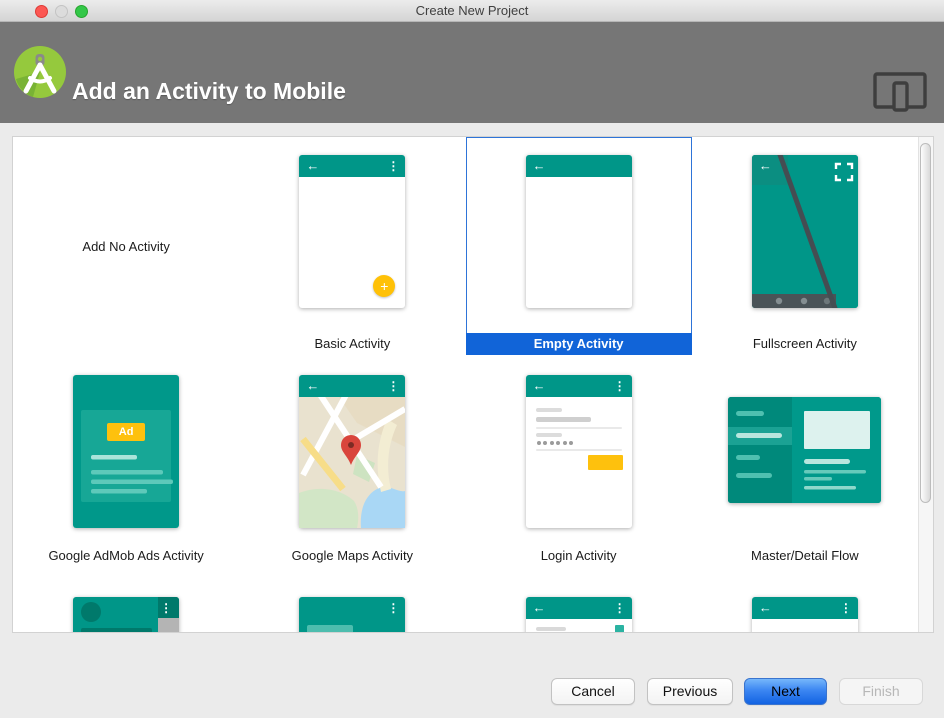 The height and width of the screenshot is (718, 944). I want to click on page-title: Add an Activity to Mobile, so click(209, 91).